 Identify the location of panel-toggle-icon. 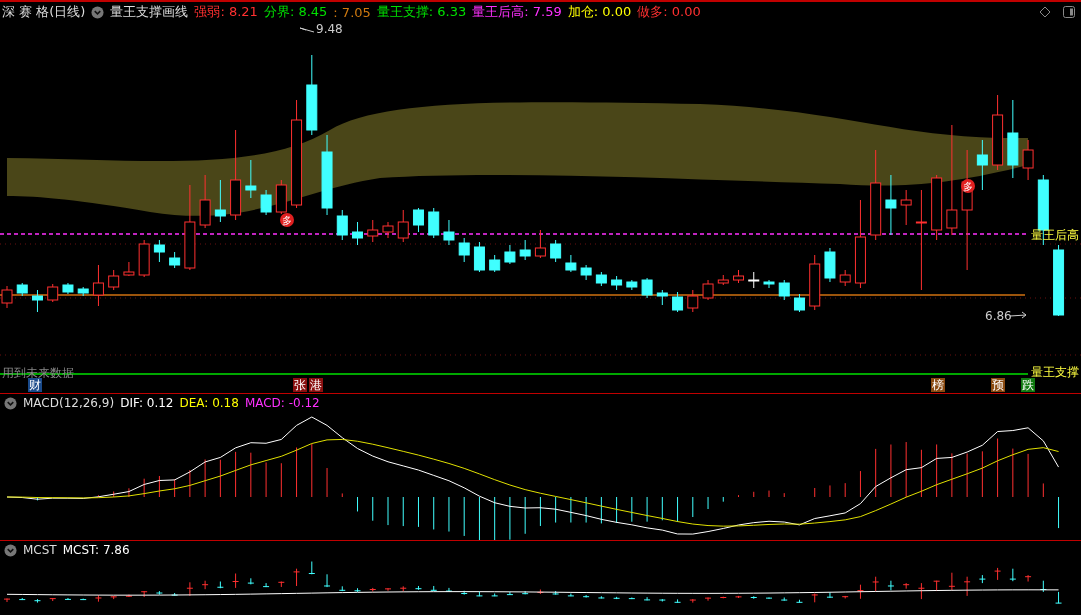
(1069, 12).